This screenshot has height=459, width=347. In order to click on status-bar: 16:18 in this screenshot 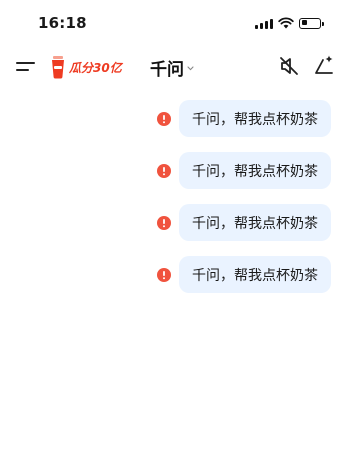, I will do `click(173, 22)`.